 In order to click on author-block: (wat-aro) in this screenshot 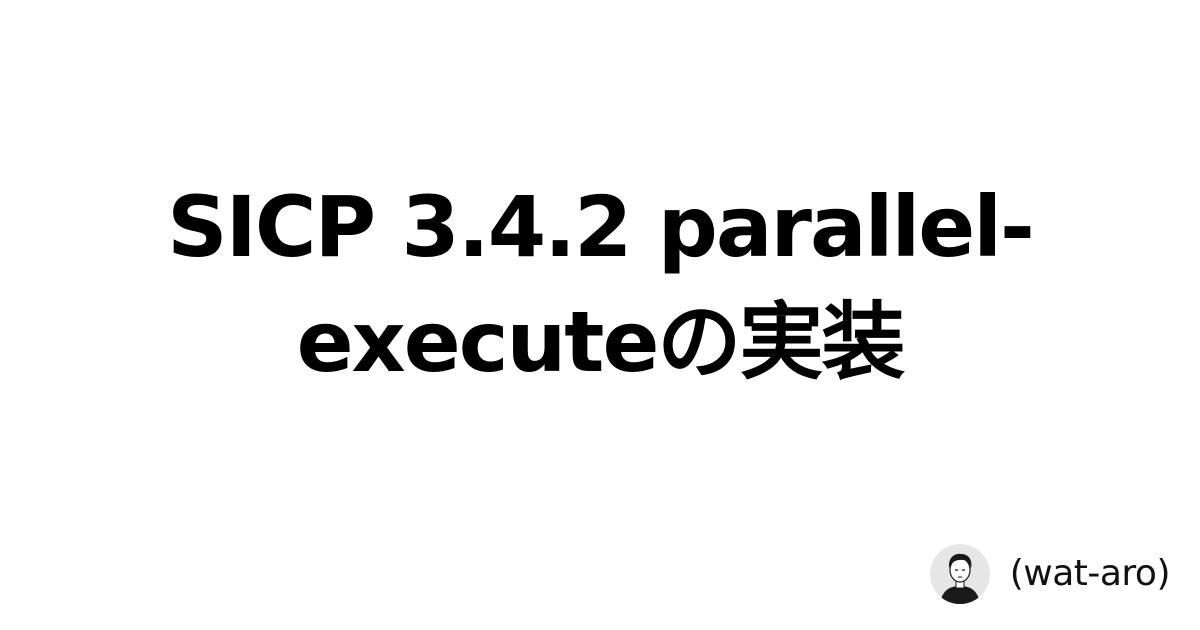, I will do `click(1050, 574)`.